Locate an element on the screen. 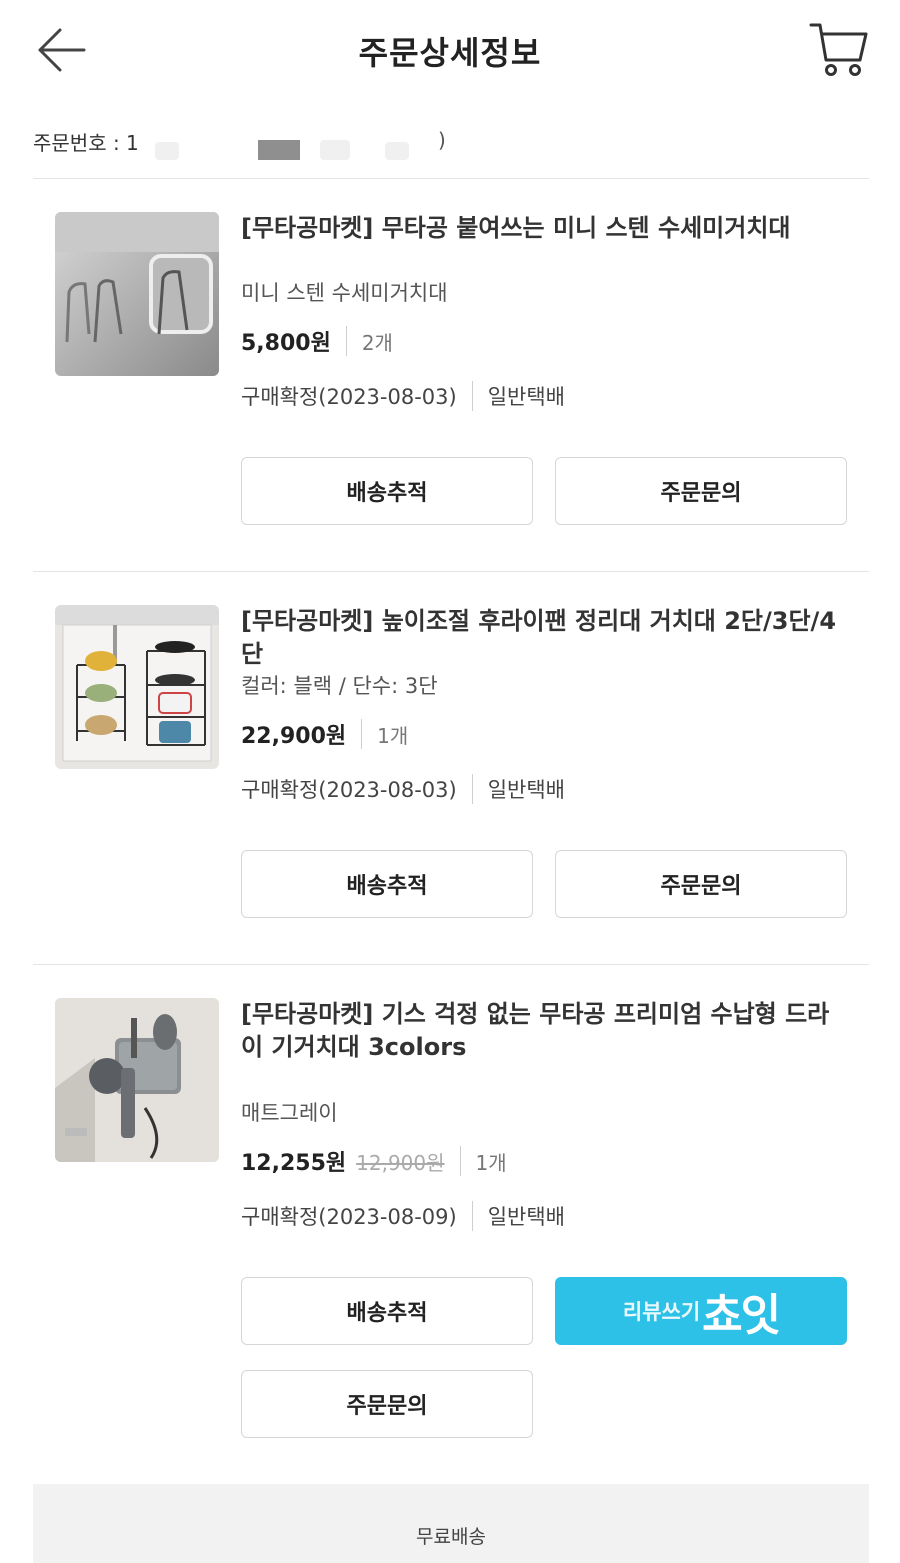 Image resolution: width=900 pixels, height=1563 pixels. price-row: 5,800원 2개 is located at coordinates (317, 341).